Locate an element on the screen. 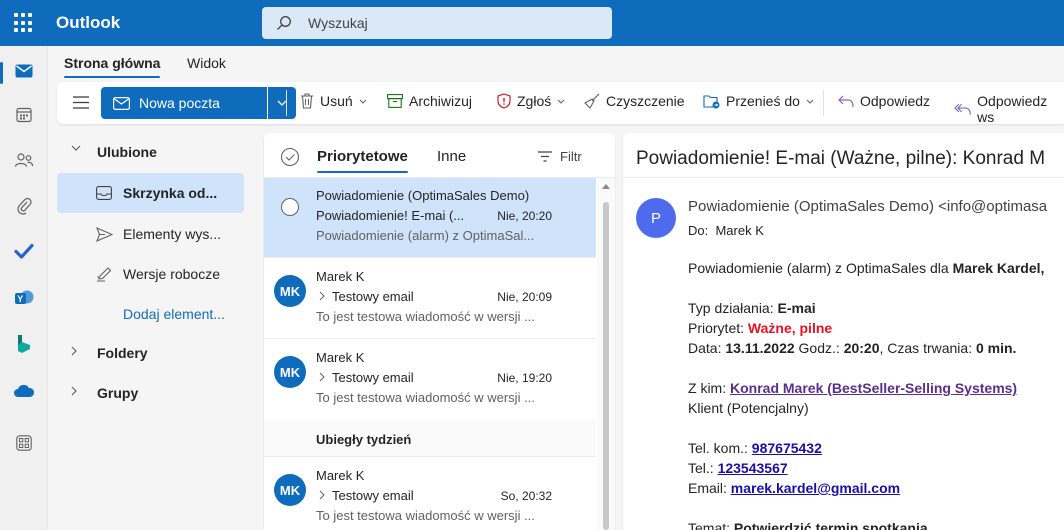  reply-all-button: Odpowiedz ws is located at coordinates (1009, 109).